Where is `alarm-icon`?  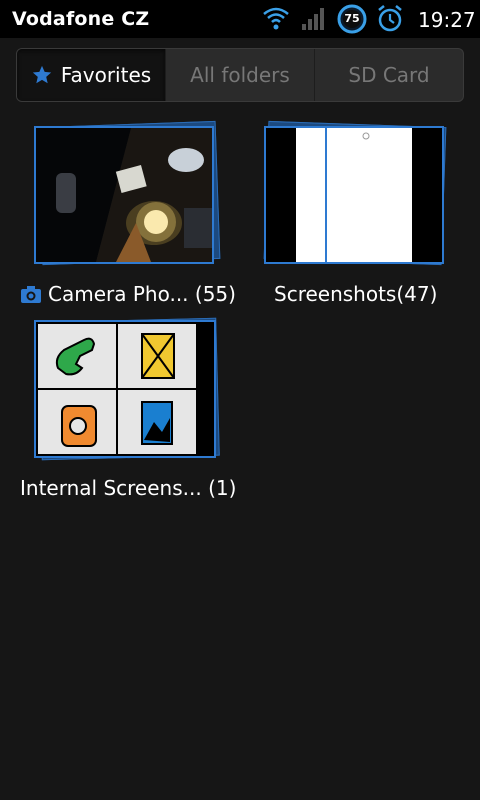
alarm-icon is located at coordinates (390, 18).